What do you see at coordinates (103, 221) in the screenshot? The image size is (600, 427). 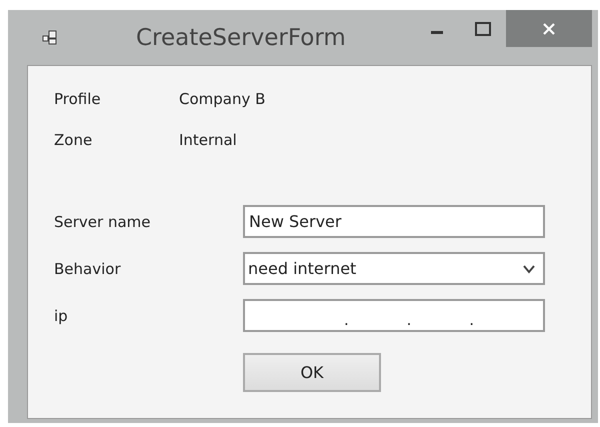 I see `field-label: Server name` at bounding box center [103, 221].